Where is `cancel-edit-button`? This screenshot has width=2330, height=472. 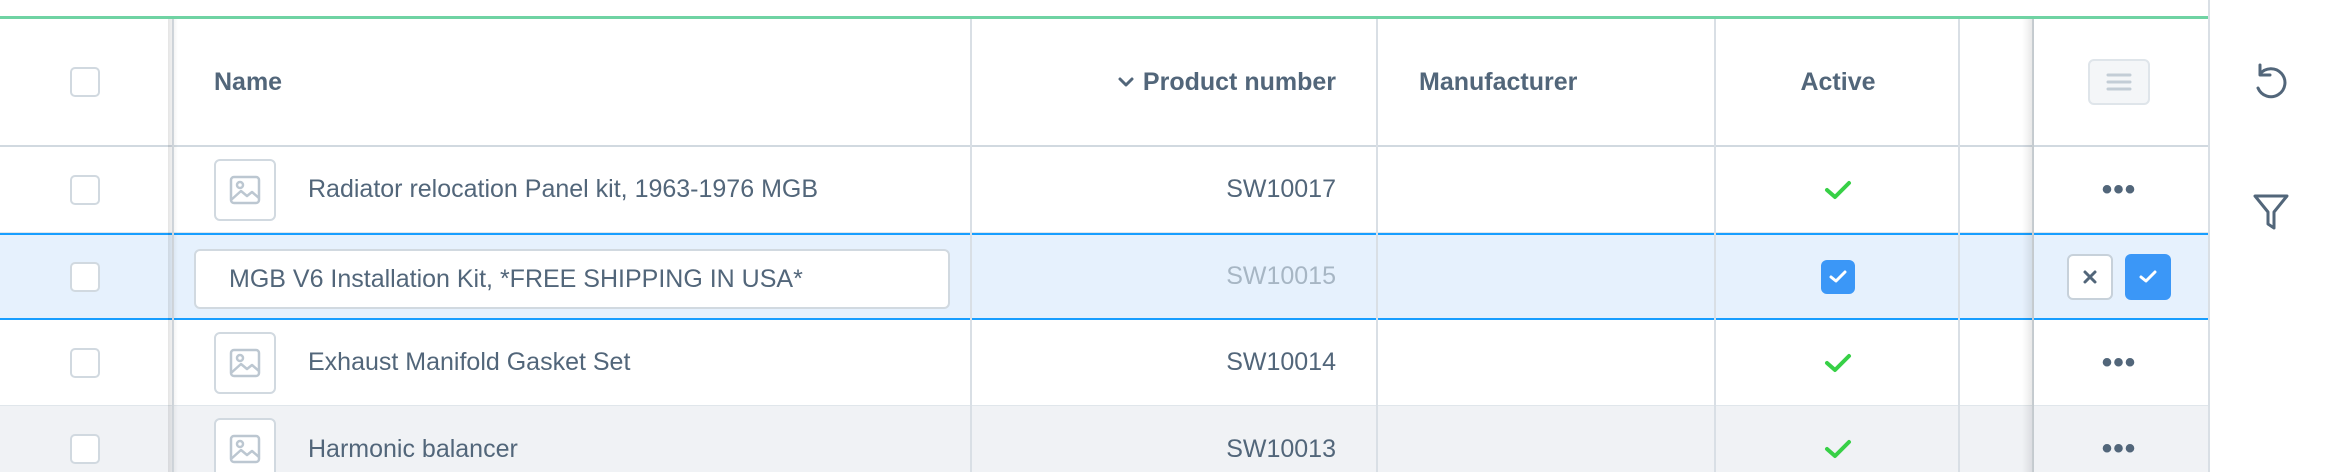 cancel-edit-button is located at coordinates (2090, 276).